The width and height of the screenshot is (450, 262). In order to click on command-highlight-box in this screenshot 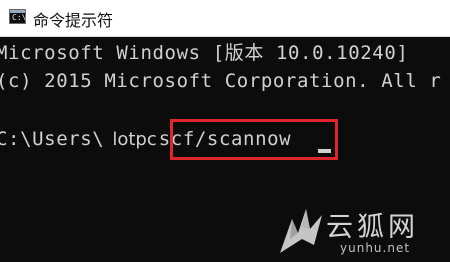, I will do `click(254, 139)`.